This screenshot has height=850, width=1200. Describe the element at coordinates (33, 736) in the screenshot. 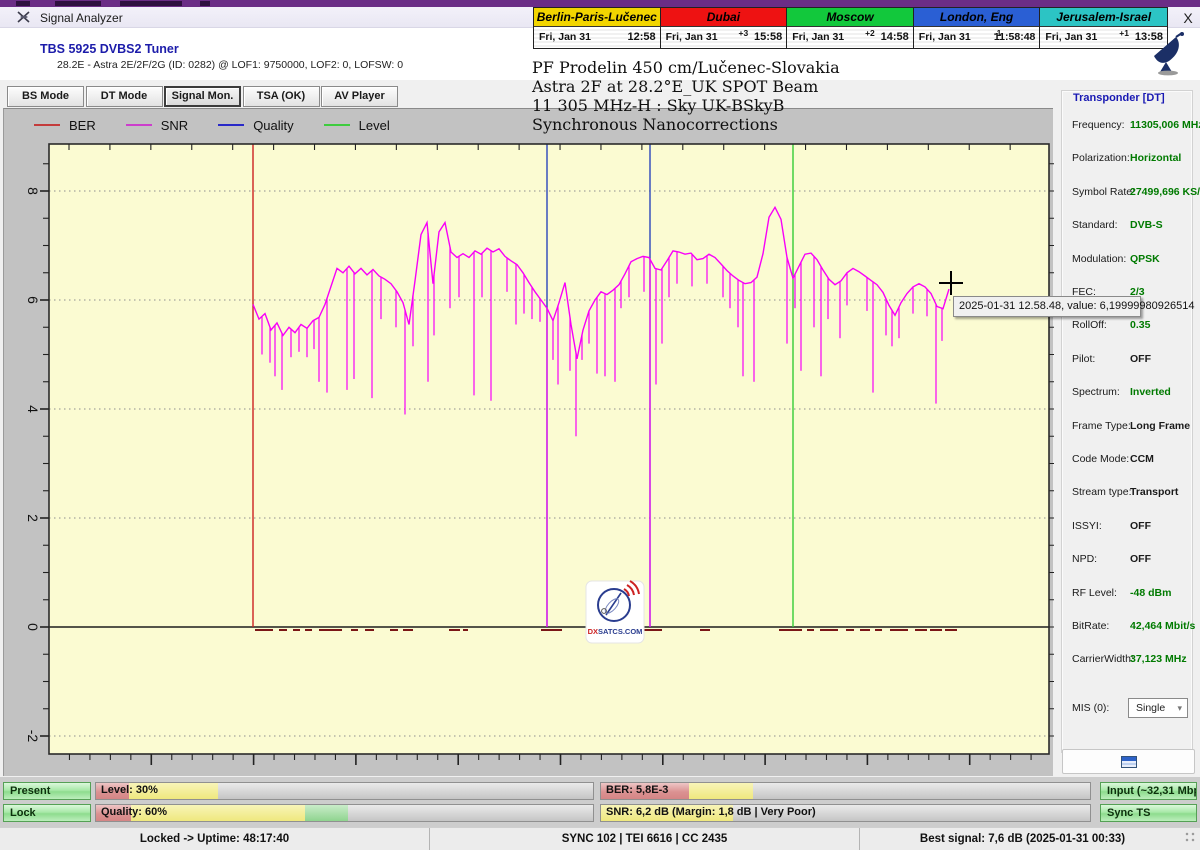

I see `y-tick-label: -2` at that location.